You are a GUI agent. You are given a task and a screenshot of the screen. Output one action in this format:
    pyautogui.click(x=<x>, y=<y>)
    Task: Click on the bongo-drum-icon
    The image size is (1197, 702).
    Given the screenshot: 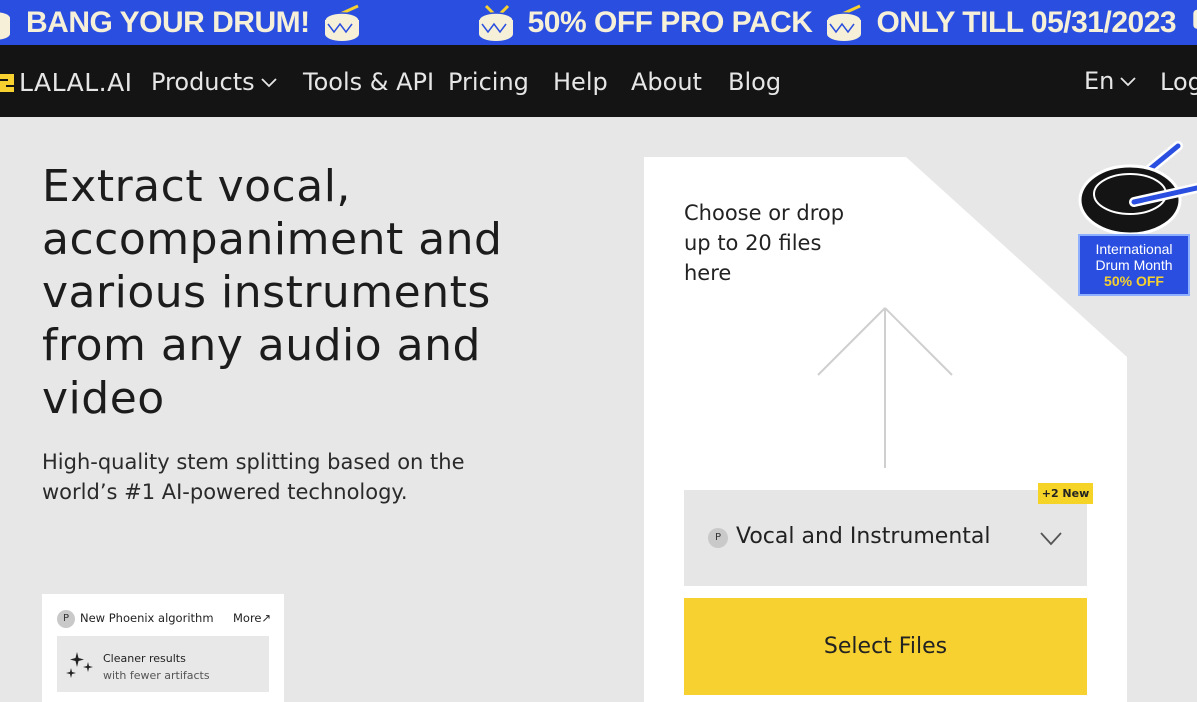 What is the action you would take?
    pyautogui.click(x=1195, y=19)
    